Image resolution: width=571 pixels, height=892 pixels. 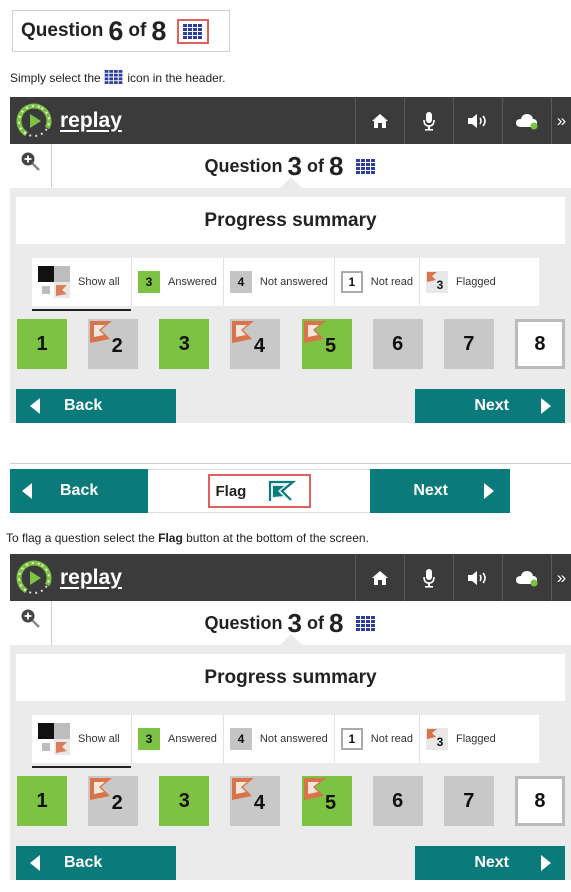 What do you see at coordinates (149, 739) in the screenshot?
I see `answered-chip: 3` at bounding box center [149, 739].